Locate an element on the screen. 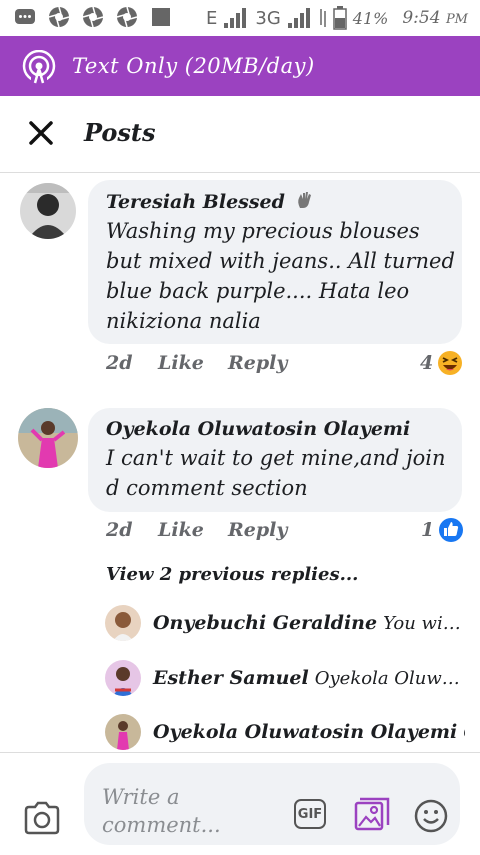 This screenshot has width=480, height=855. haha-reaction-icon is located at coordinates (450, 363).